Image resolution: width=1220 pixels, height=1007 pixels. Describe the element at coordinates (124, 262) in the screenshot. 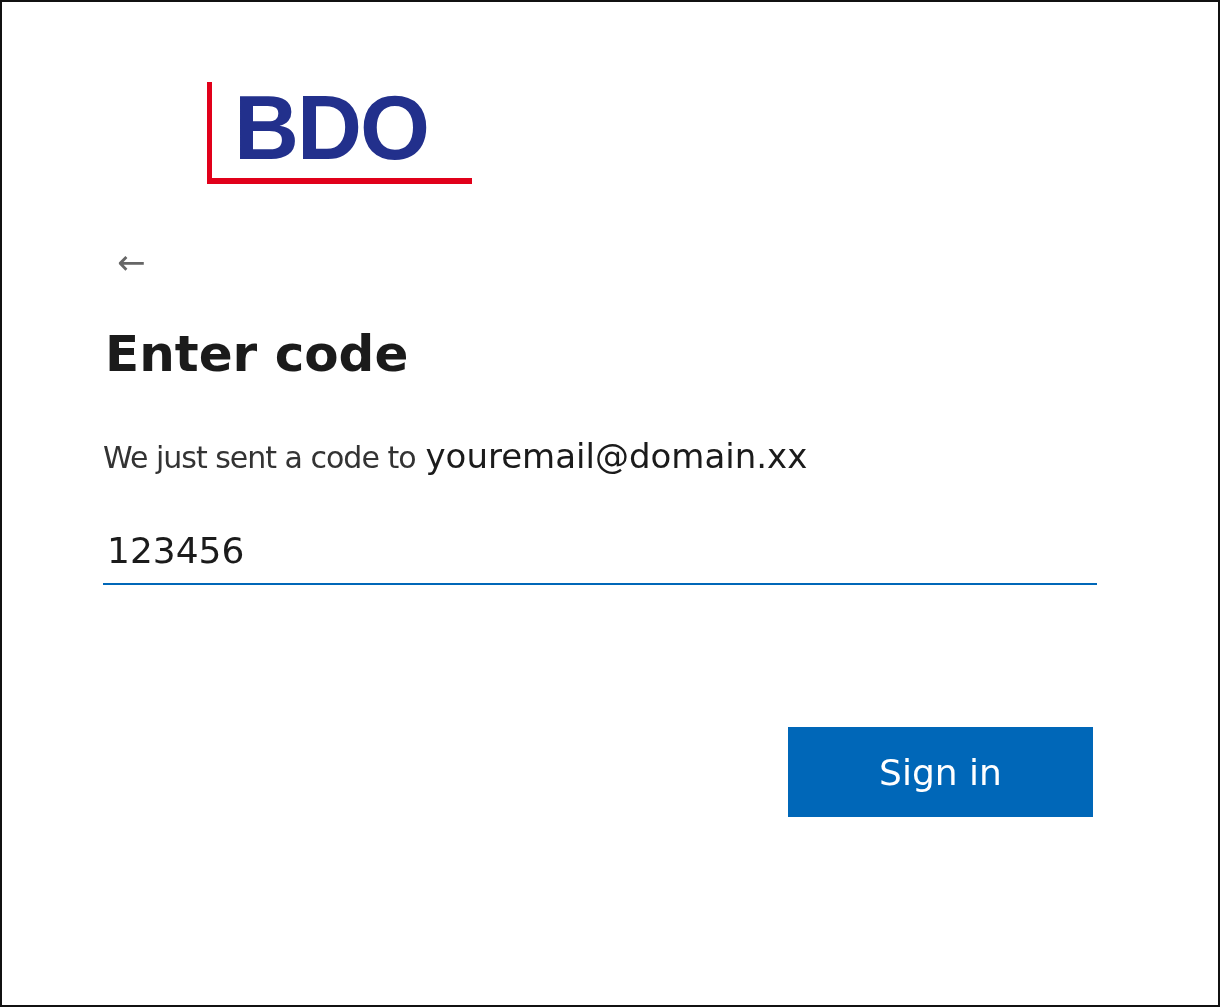

I see `back-button: ←` at that location.